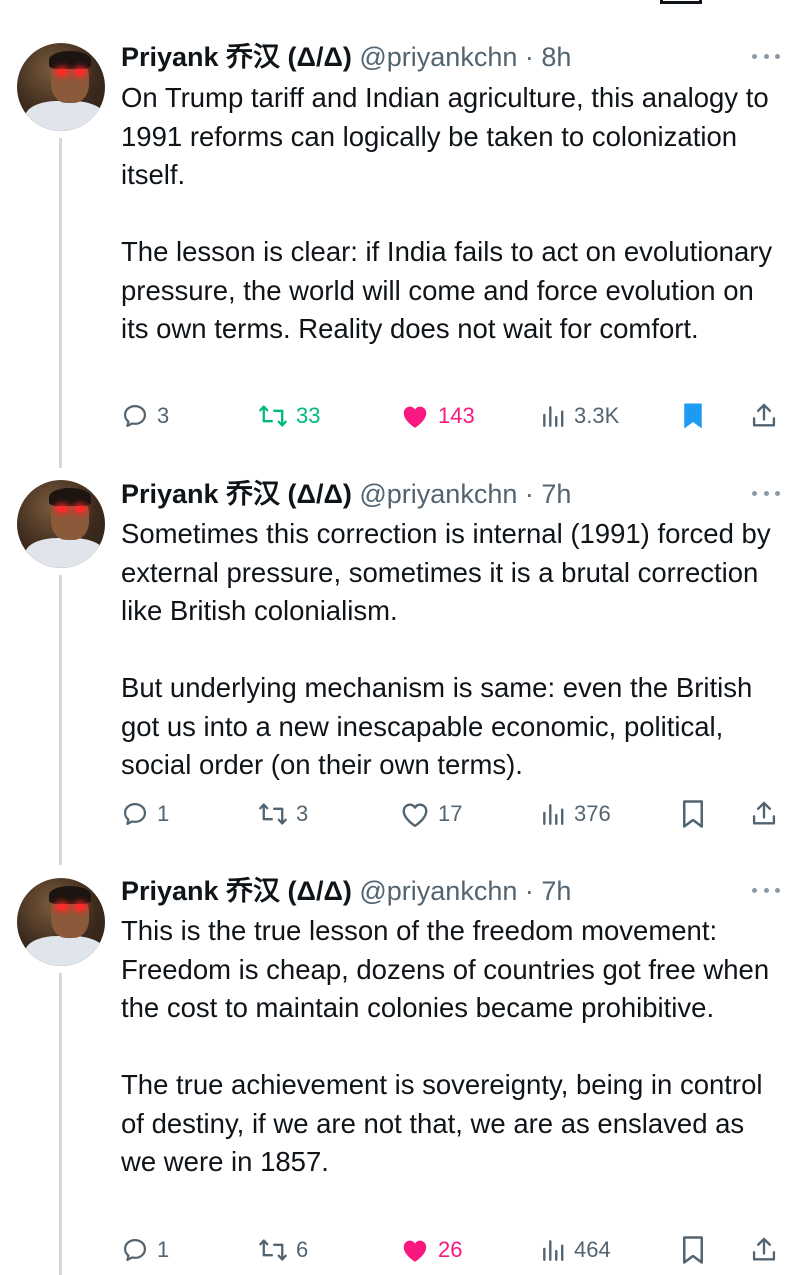 The height and width of the screenshot is (1275, 800). I want to click on retweet-button: 6, so click(283, 1250).